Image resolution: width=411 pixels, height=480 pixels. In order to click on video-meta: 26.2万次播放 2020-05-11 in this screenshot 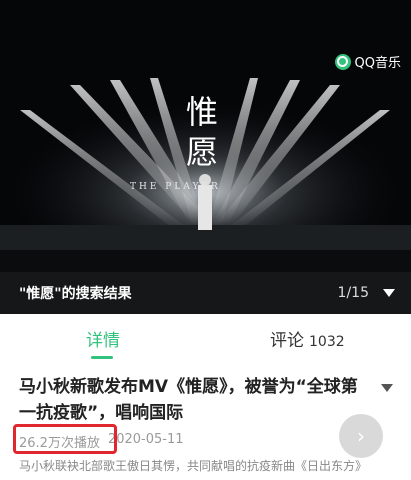, I will do `click(98, 439)`.